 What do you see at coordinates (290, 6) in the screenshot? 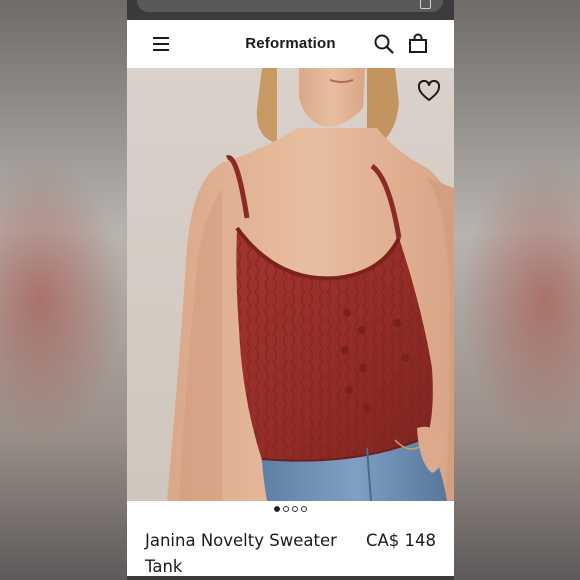
I see `address-bar` at bounding box center [290, 6].